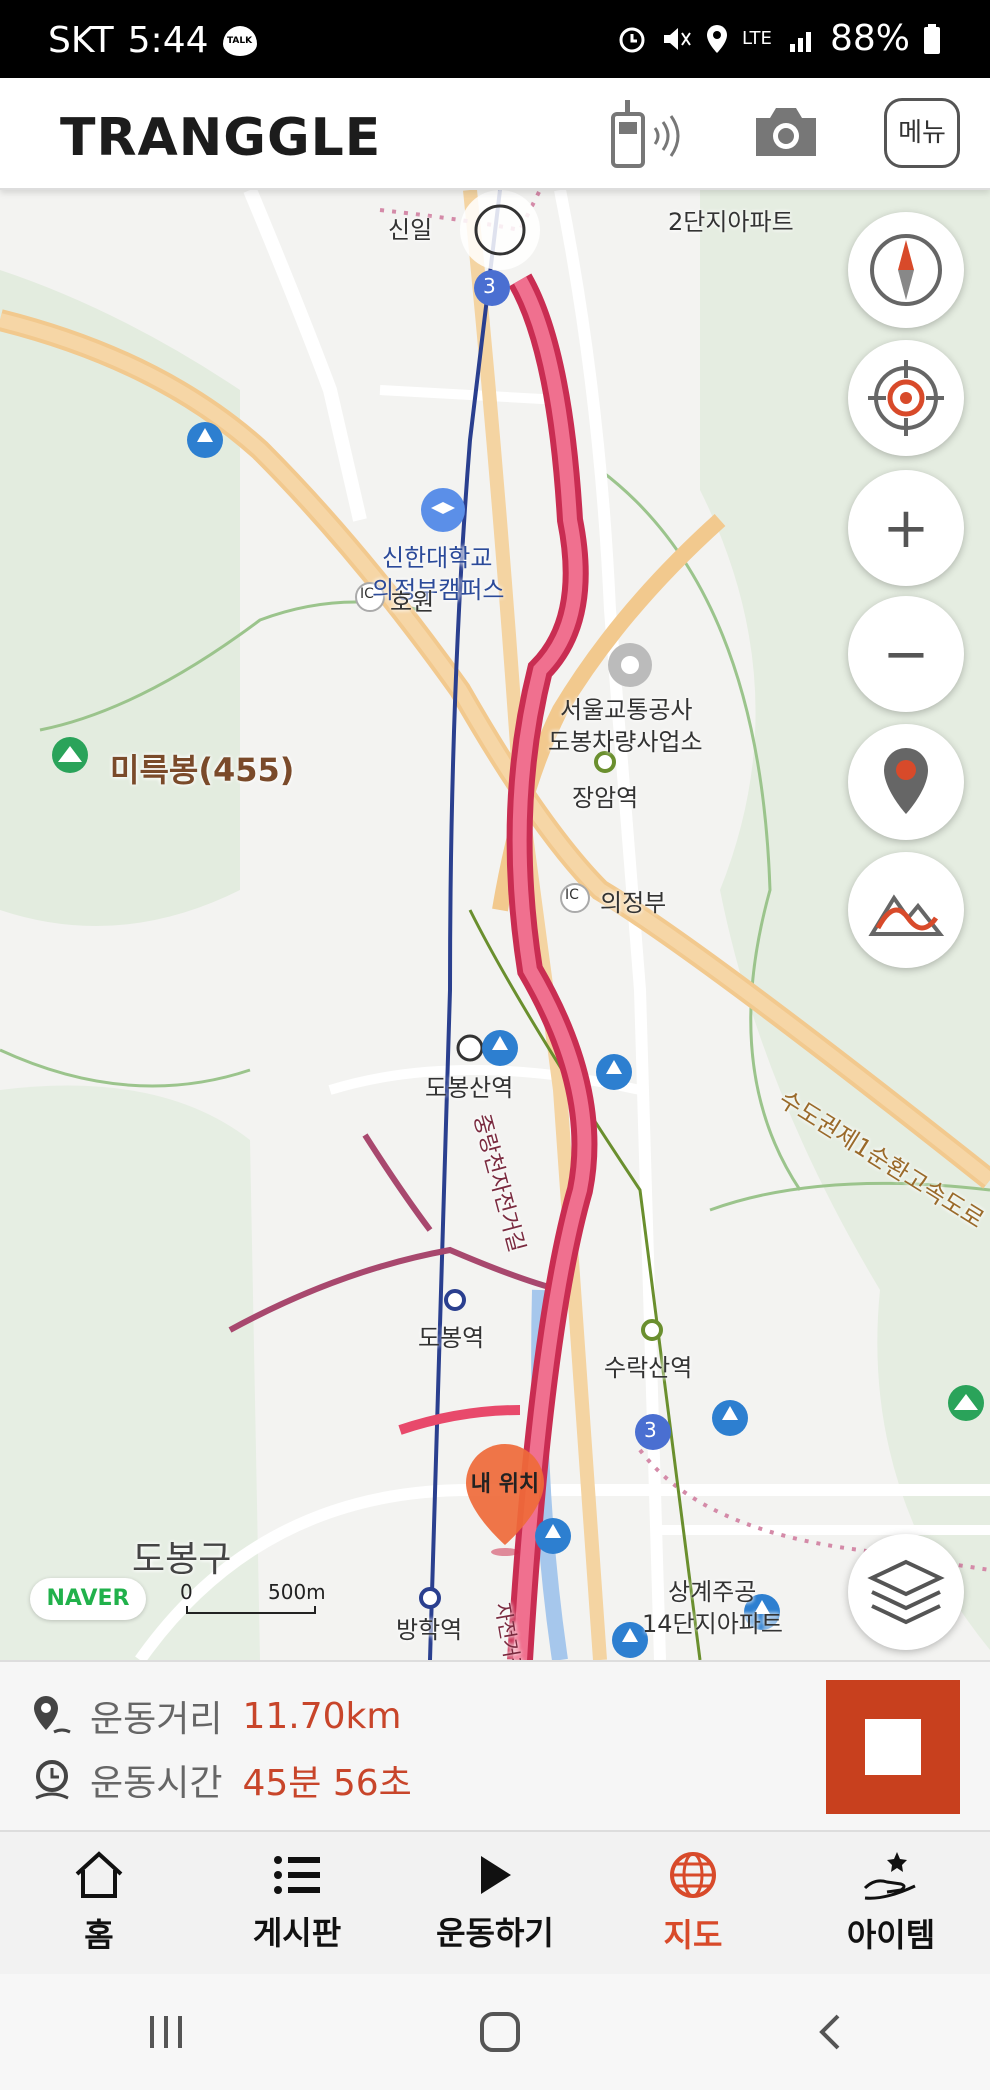 The image size is (990, 2090). Describe the element at coordinates (648, 1368) in the screenshot. I see `map-label-surak: 수락산역` at that location.